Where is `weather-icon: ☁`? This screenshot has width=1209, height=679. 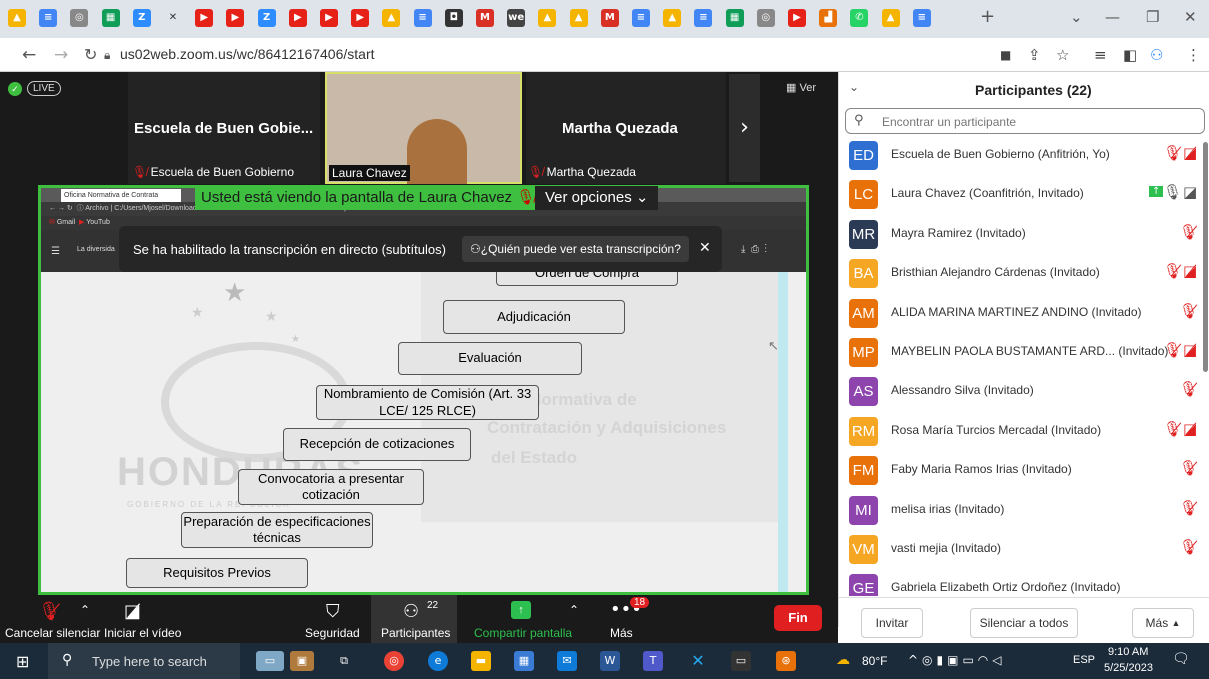 weather-icon: ☁ is located at coordinates (843, 660).